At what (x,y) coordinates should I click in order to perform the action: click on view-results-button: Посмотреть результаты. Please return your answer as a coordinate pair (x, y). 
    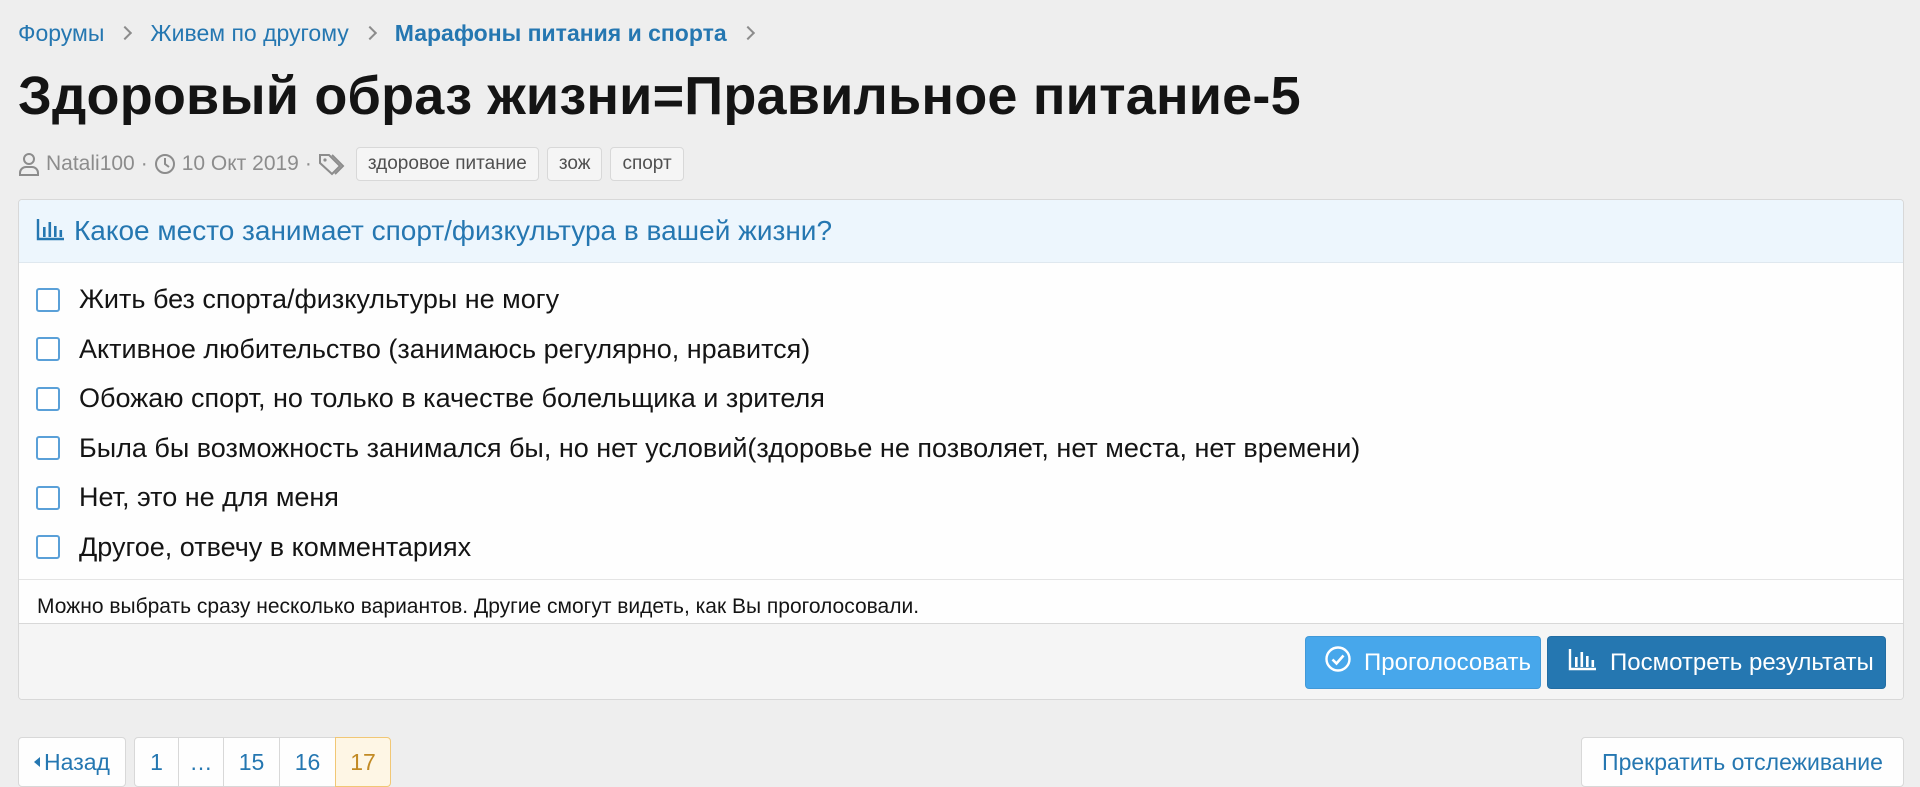
    Looking at the image, I should click on (1716, 662).